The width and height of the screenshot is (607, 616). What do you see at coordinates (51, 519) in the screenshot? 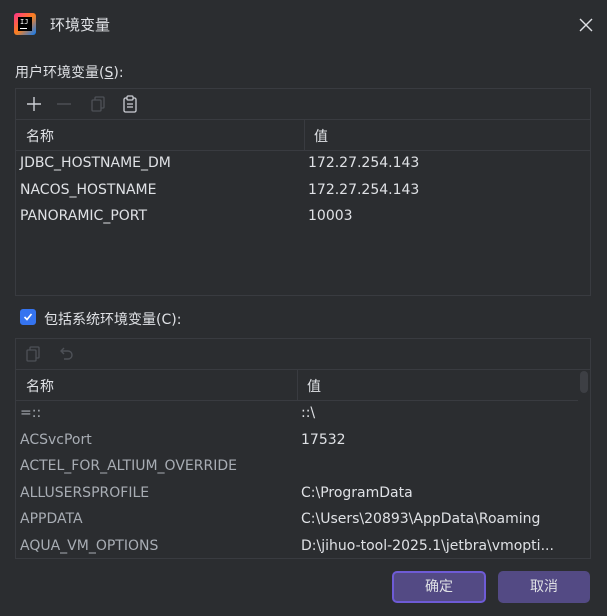
I see `row-name: APPDATA` at bounding box center [51, 519].